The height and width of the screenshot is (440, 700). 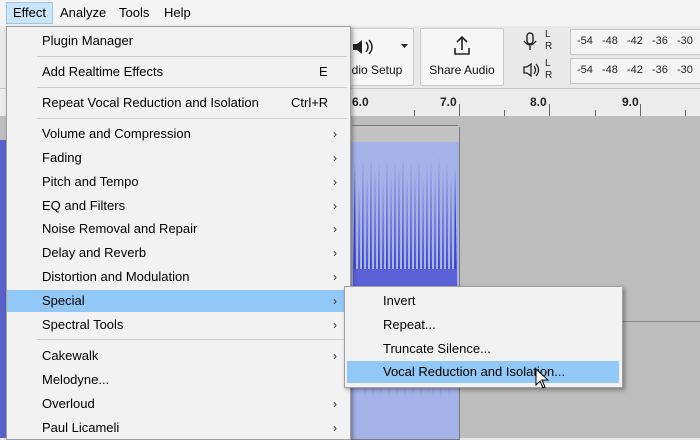 What do you see at coordinates (310, 102) in the screenshot?
I see `menu-item-shortcut: Ctrl+R` at bounding box center [310, 102].